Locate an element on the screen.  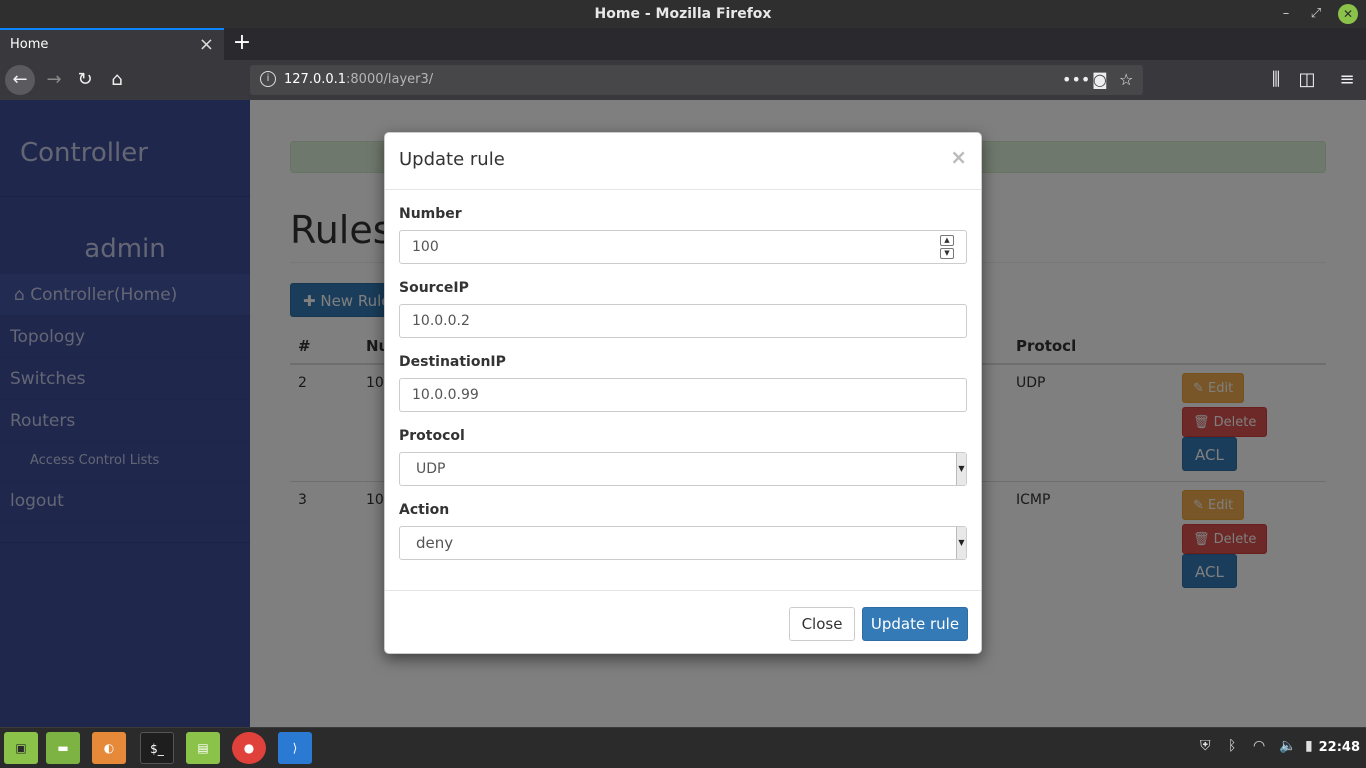
menu-icon: ≡ is located at coordinates (1347, 80).